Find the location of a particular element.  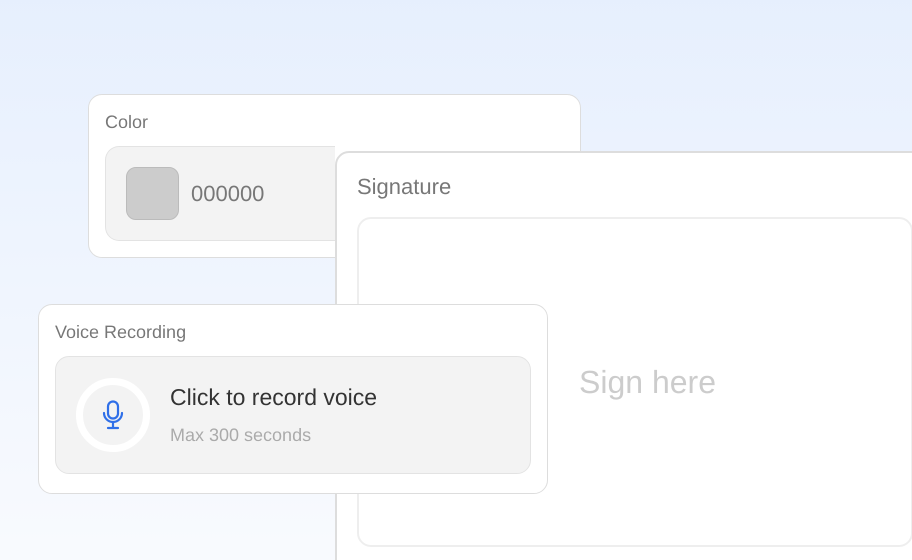

color-input: 000000 is located at coordinates (220, 193).